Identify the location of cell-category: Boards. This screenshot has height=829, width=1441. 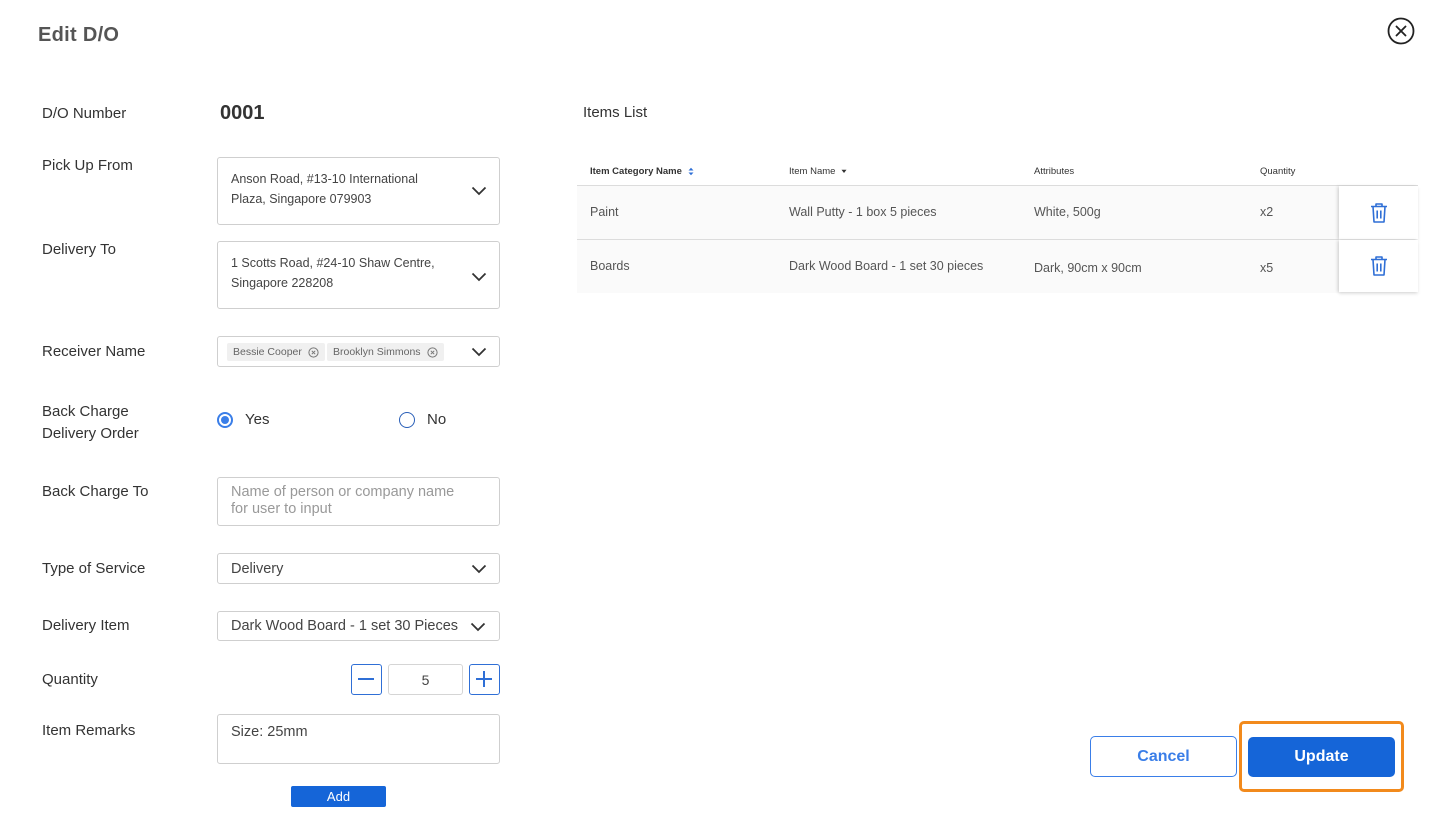
(610, 266).